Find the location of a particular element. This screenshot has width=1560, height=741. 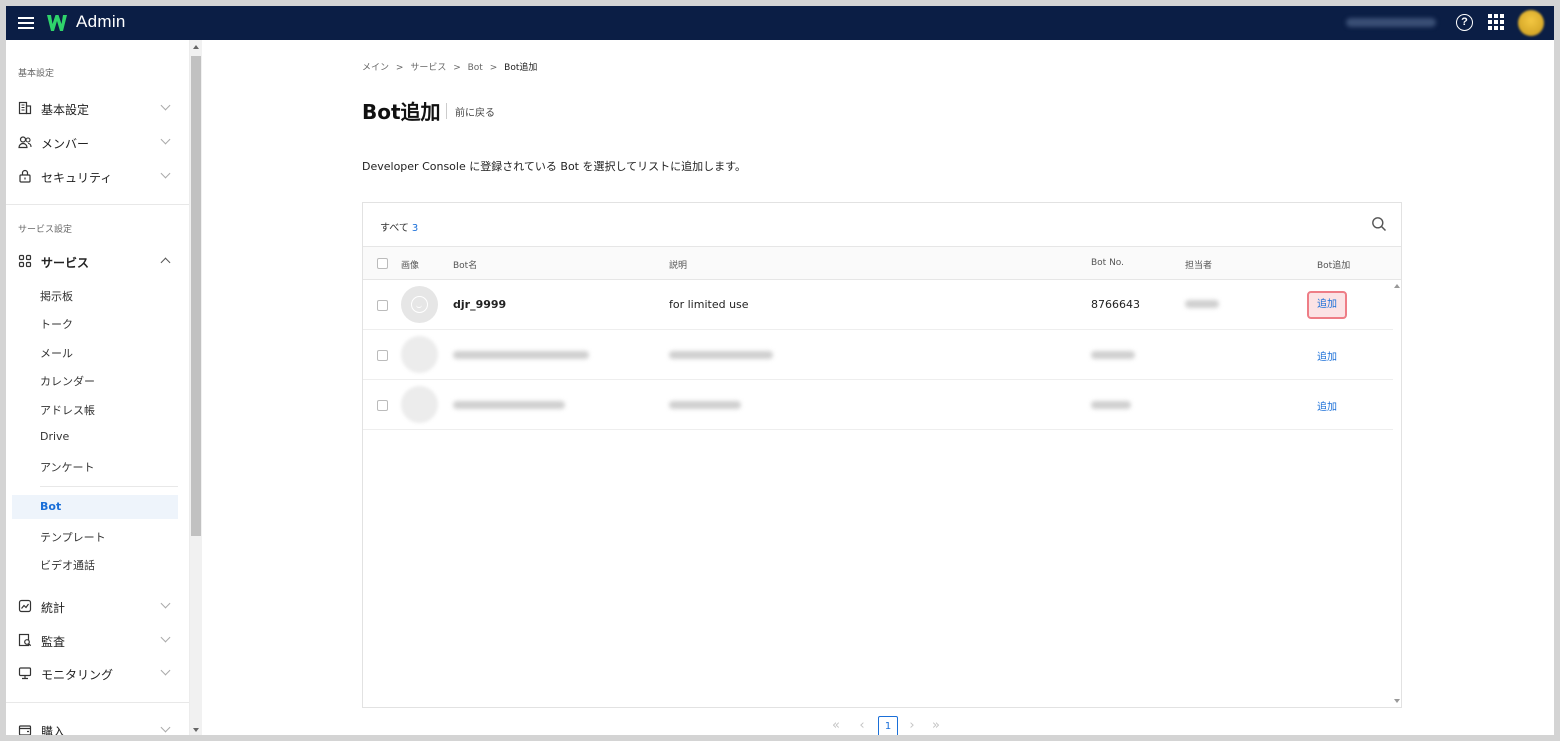

count-value: 3 is located at coordinates (415, 228).